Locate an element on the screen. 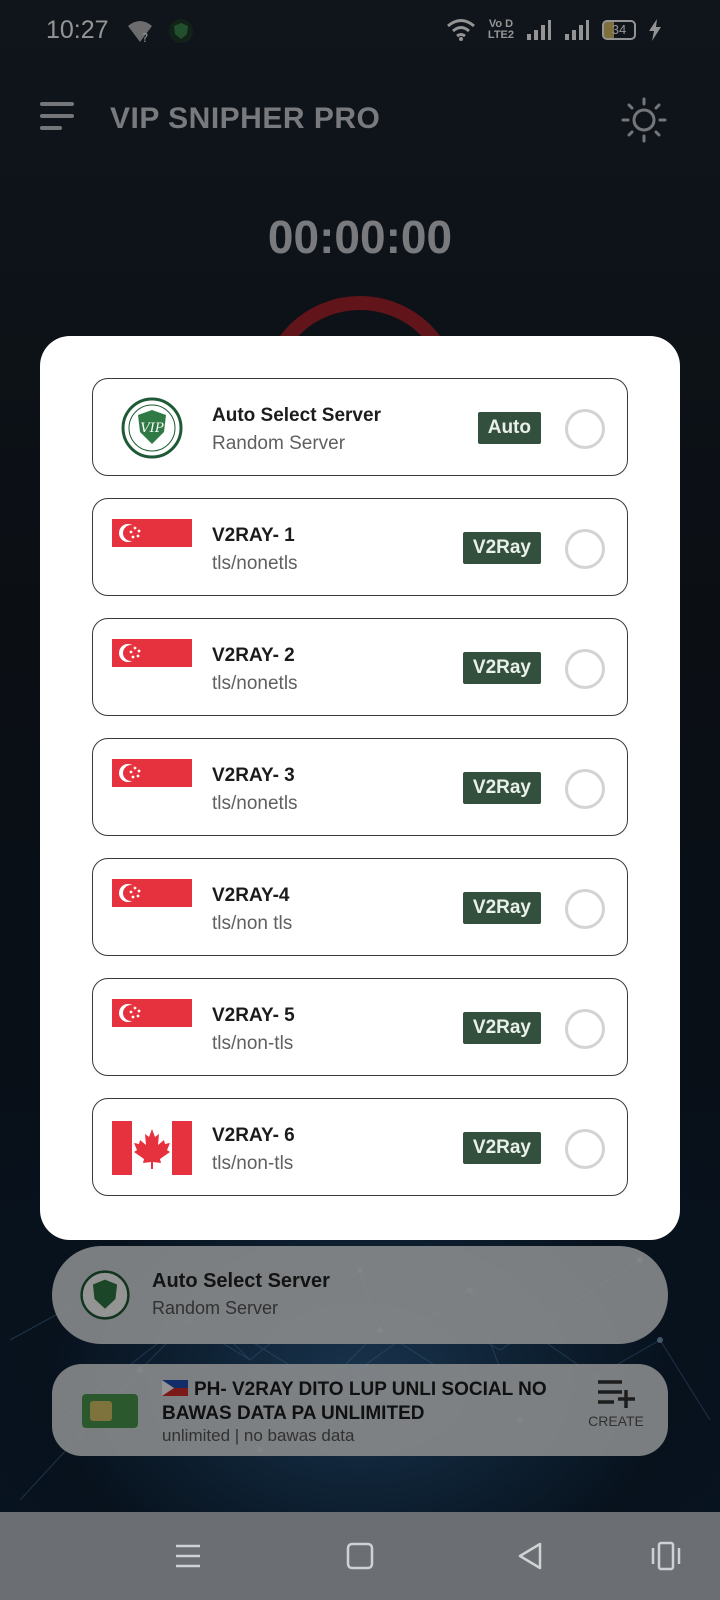 This screenshot has width=720, height=1600. server-item-v2ray-1: V2RAY- 1 tls/nonetls V2Ray is located at coordinates (360, 547).